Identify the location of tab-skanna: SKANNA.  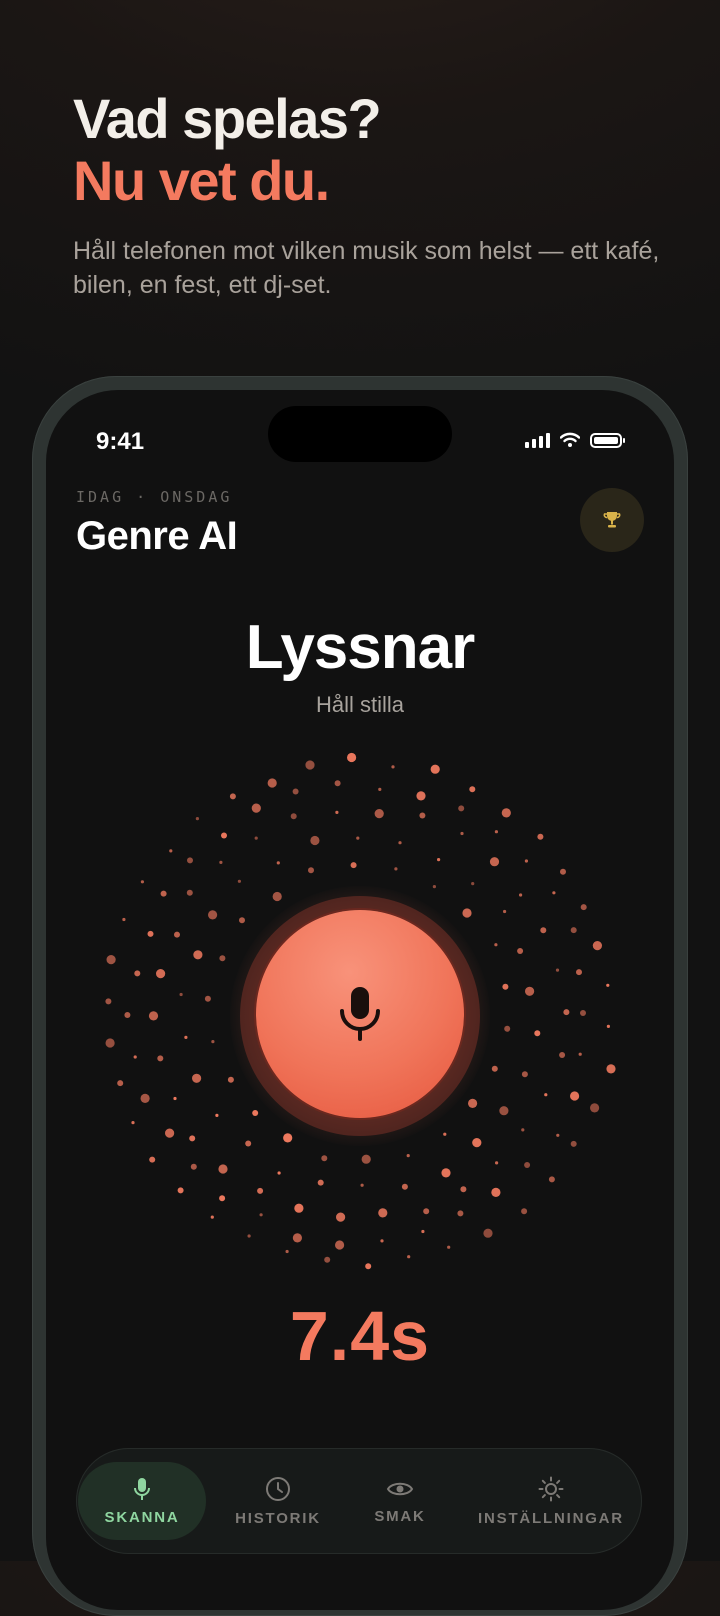
(142, 1501).